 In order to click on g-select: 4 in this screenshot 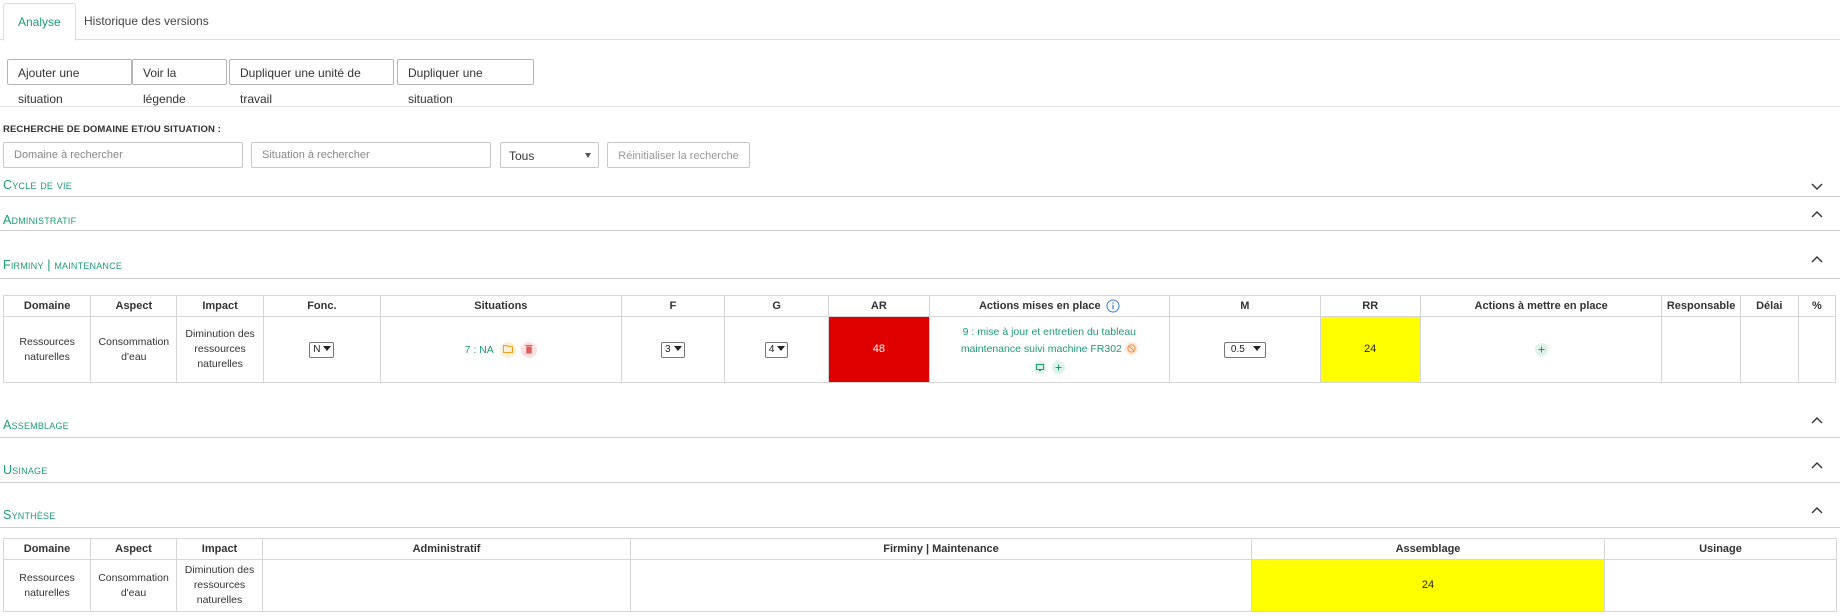, I will do `click(776, 349)`.